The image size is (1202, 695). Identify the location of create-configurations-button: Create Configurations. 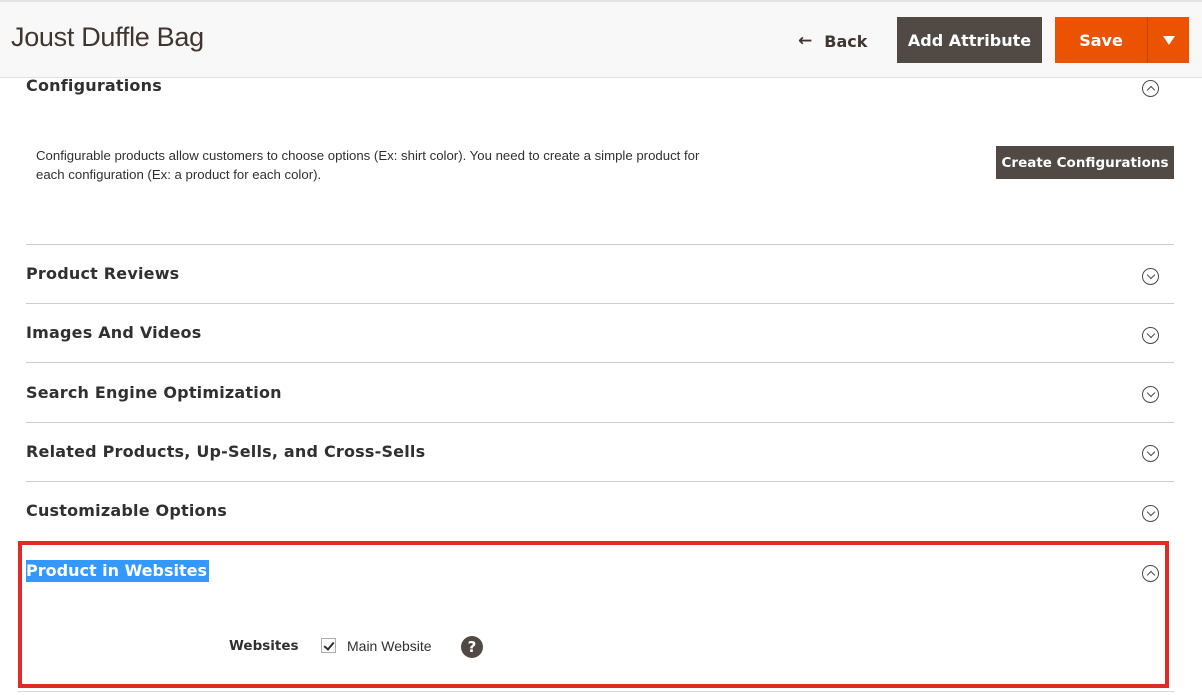
(1085, 162).